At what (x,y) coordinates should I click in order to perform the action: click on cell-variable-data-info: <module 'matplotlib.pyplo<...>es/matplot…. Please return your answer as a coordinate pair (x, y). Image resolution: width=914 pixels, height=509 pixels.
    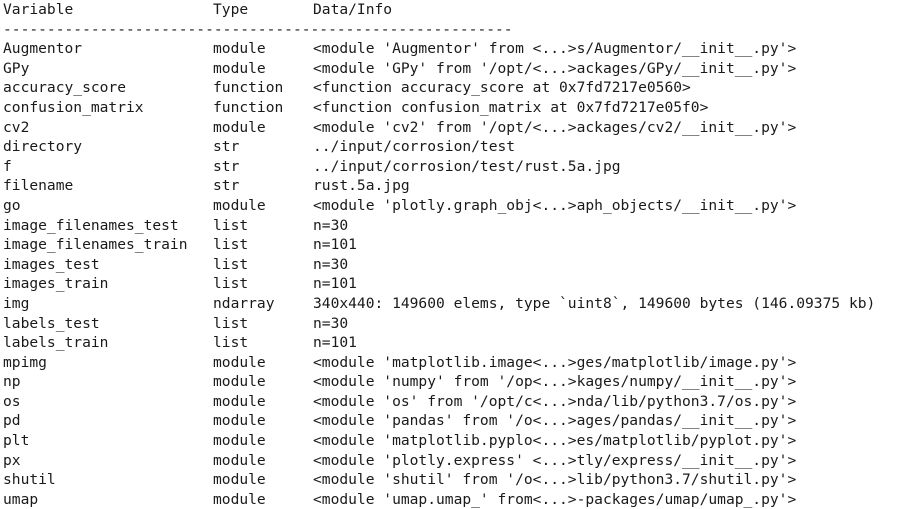
    Looking at the image, I should click on (555, 441).